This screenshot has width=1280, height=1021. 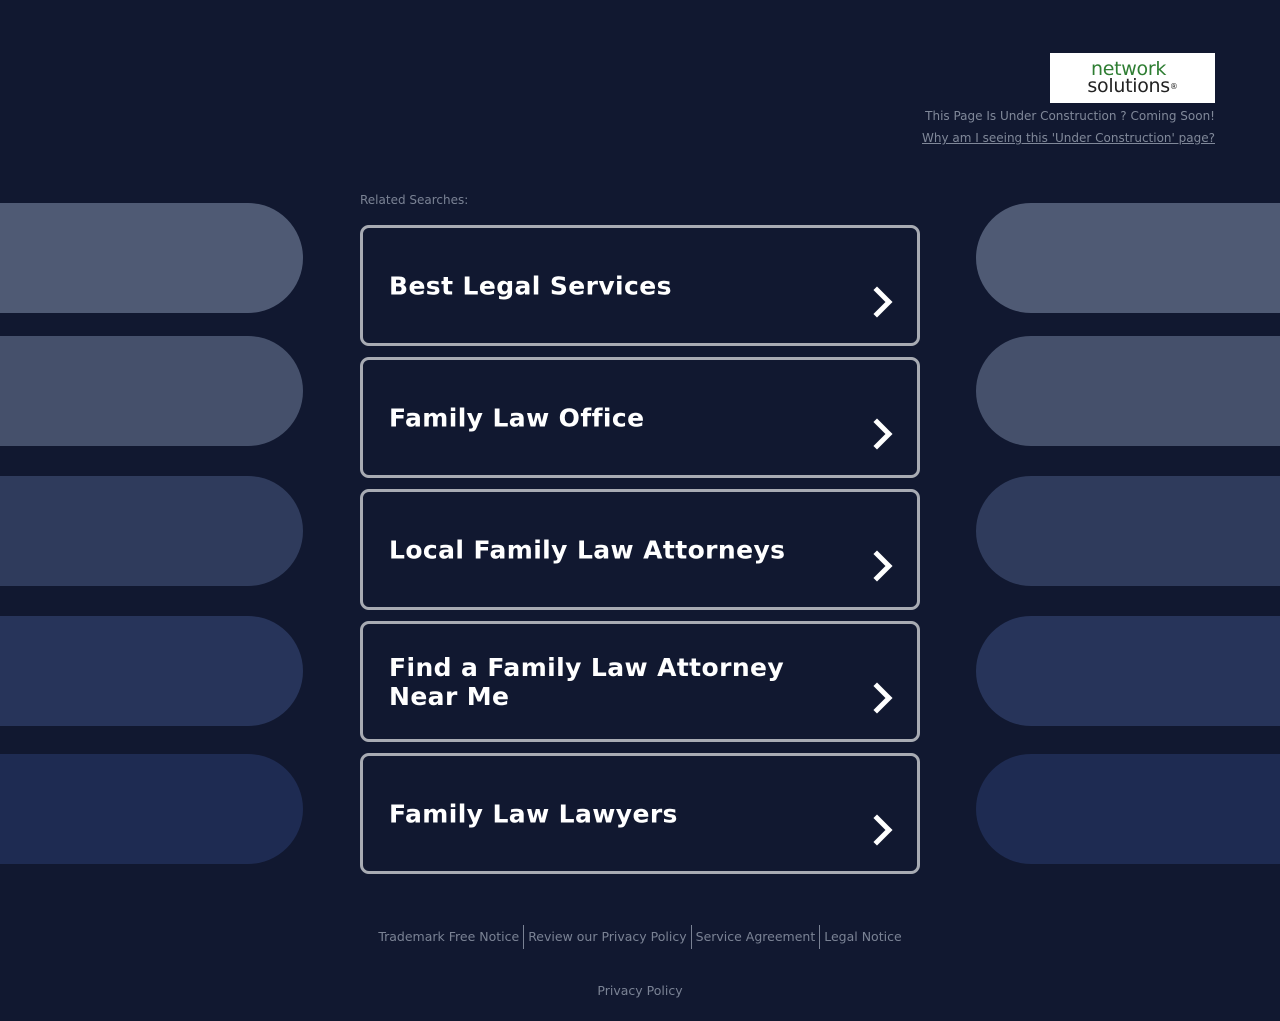 I want to click on logo-line-solutions: solutions®, so click(x=1132, y=86).